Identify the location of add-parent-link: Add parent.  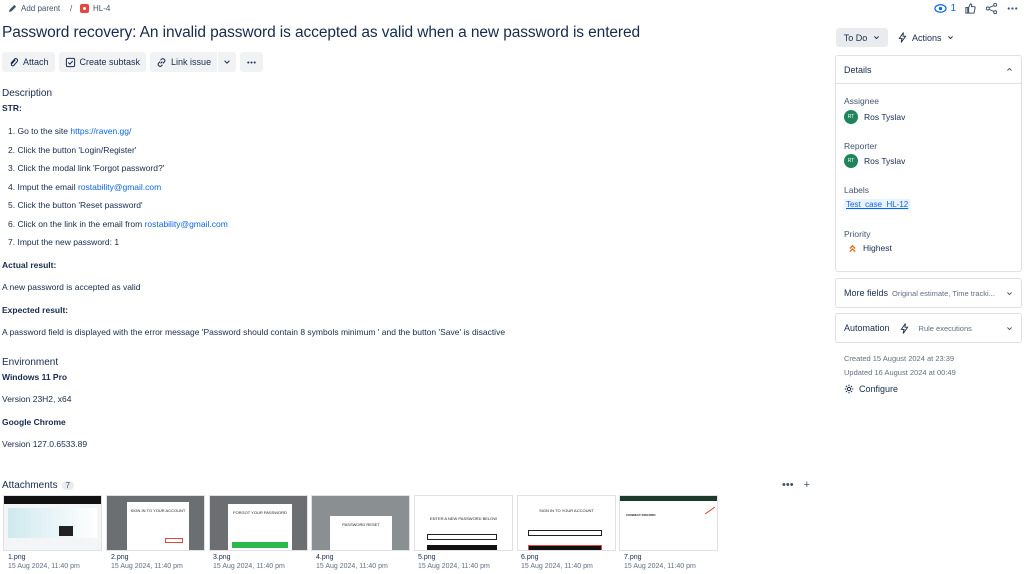
(34, 8).